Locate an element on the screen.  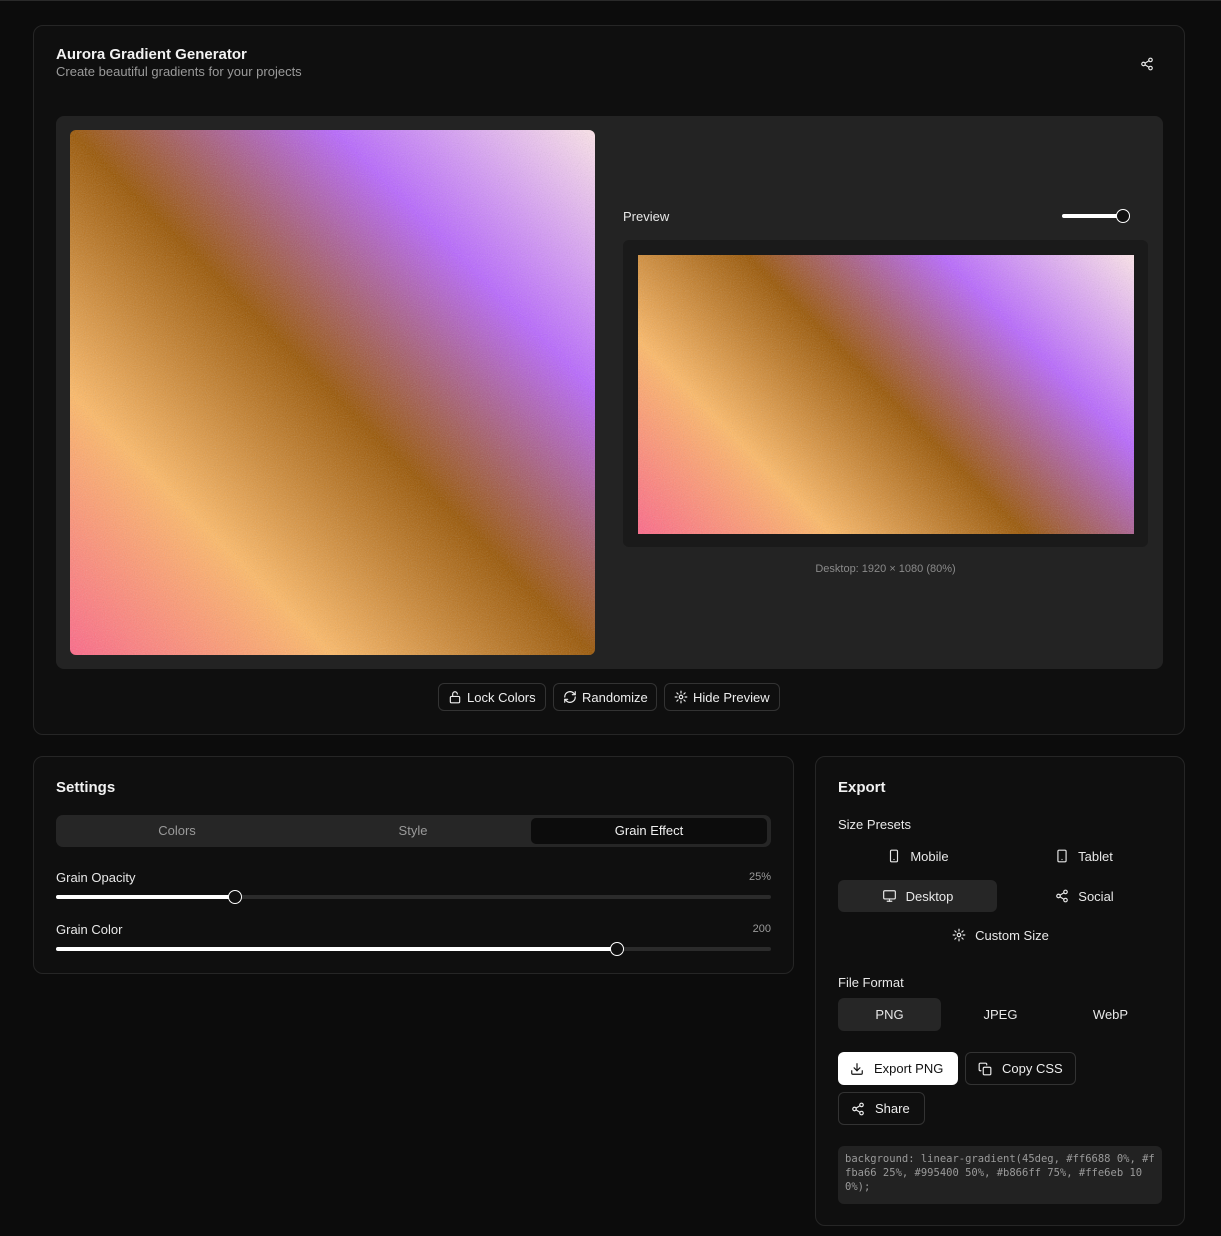
copy-css-button: Copy CSS is located at coordinates (1020, 1068).